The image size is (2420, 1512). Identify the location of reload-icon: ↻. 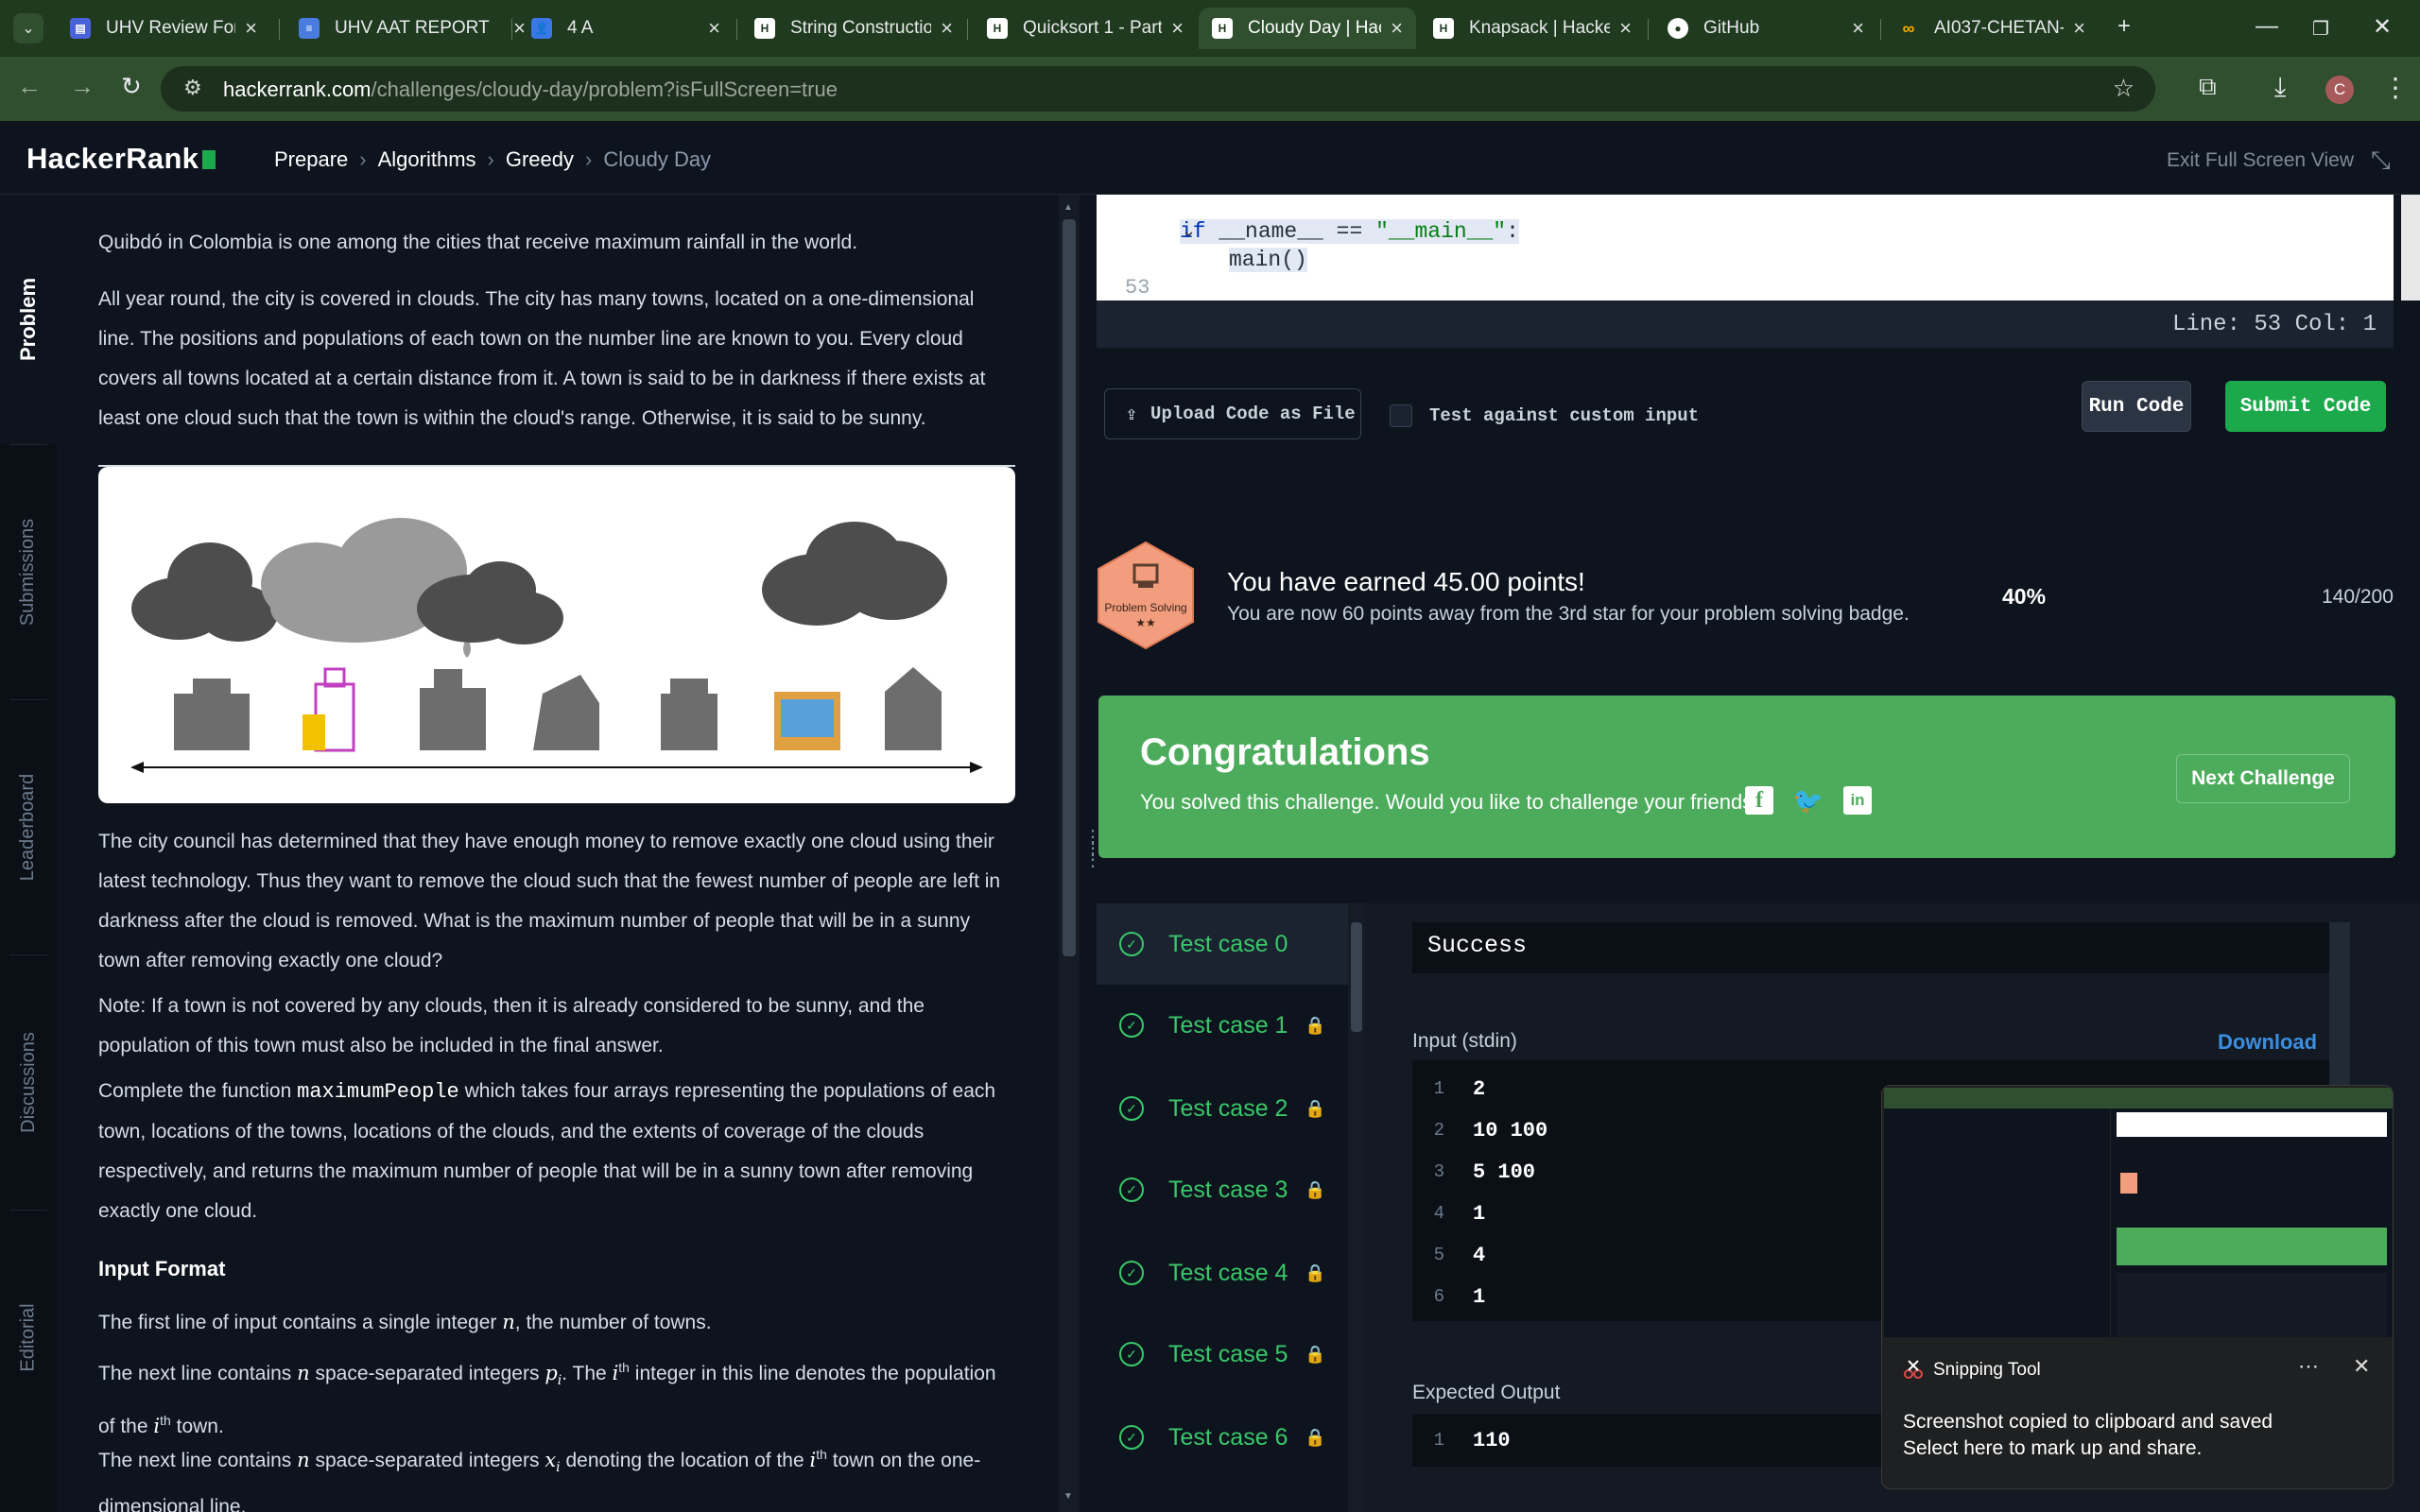
(131, 86).